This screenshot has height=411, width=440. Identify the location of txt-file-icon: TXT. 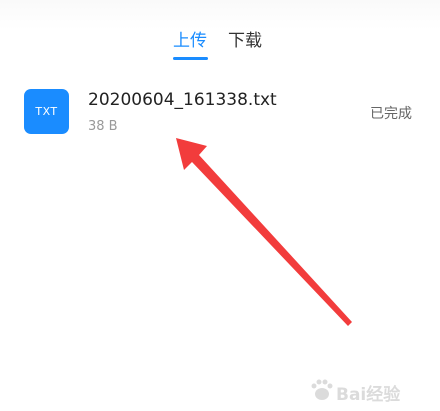
(46, 111).